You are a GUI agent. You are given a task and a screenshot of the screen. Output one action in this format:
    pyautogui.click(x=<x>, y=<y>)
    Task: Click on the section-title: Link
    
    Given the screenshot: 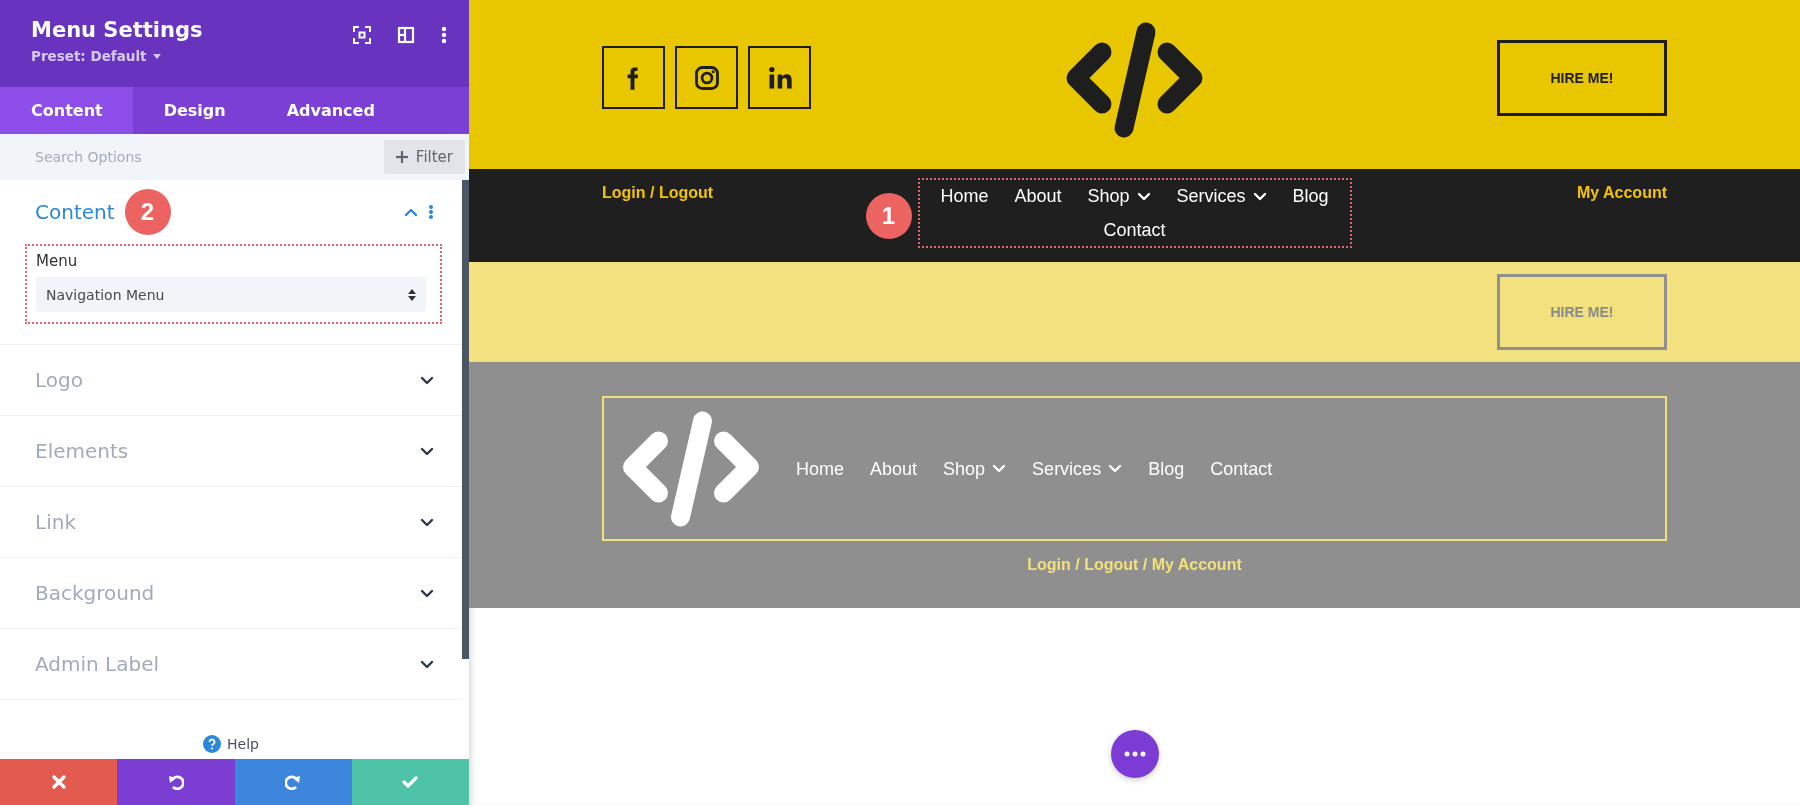 What is the action you would take?
    pyautogui.click(x=55, y=522)
    